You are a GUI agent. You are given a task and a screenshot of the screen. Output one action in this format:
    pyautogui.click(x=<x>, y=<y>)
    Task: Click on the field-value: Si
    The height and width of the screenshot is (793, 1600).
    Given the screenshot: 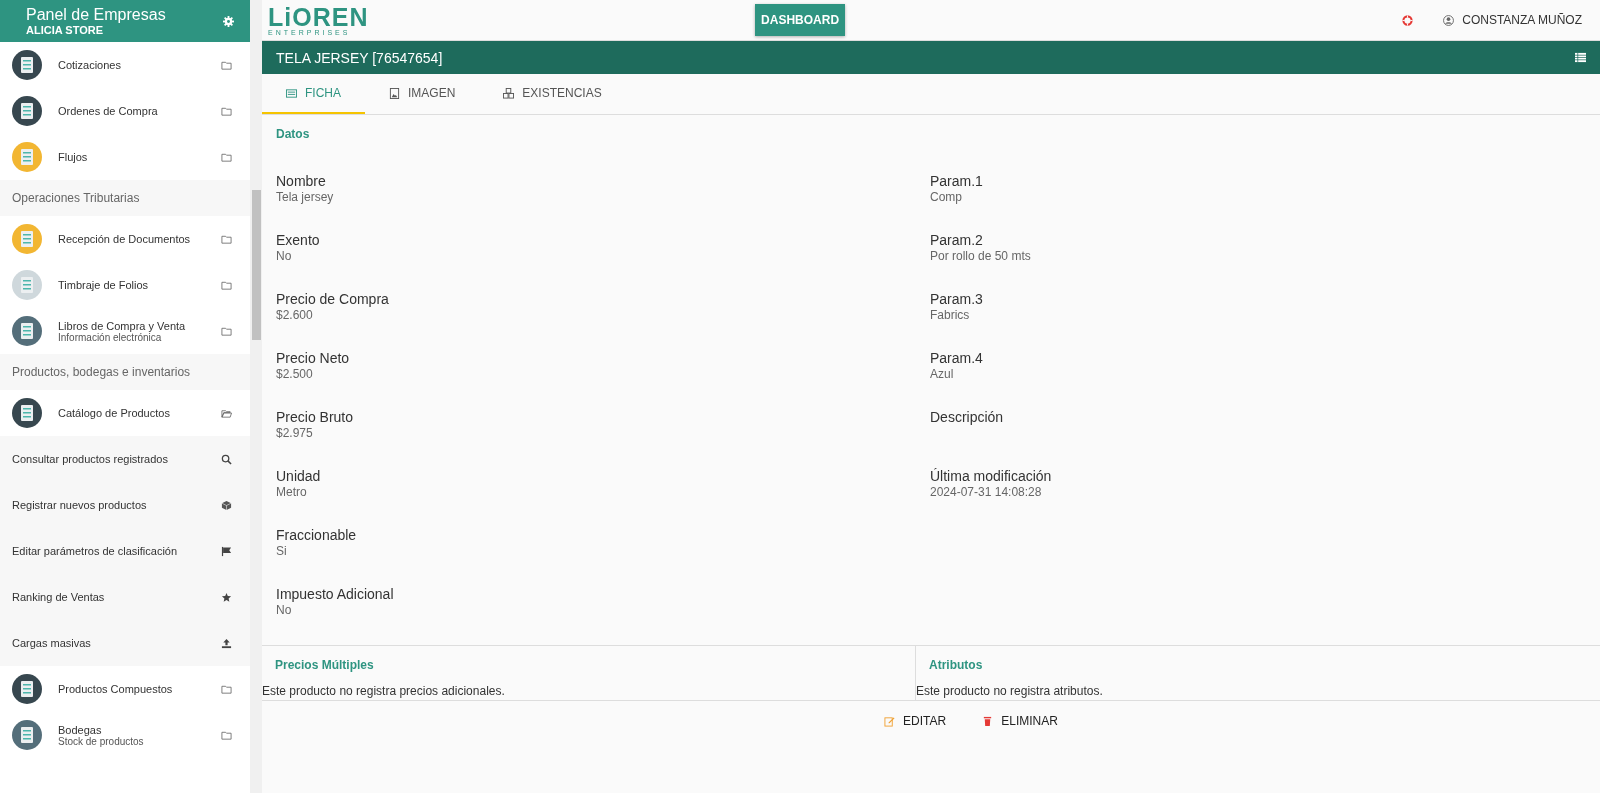 What is the action you would take?
    pyautogui.click(x=282, y=551)
    